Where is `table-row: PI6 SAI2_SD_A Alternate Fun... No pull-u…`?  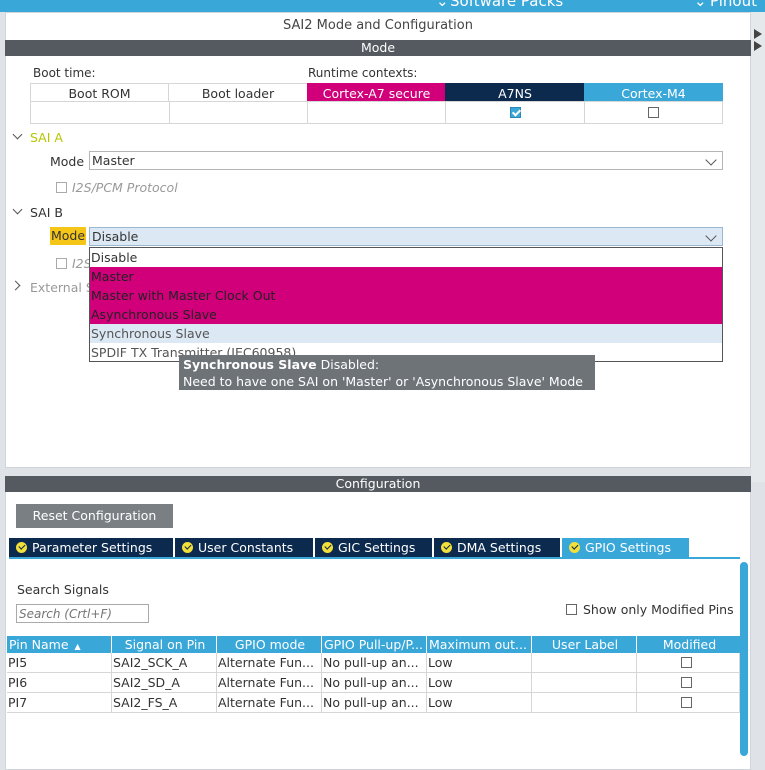
table-row: PI6 SAI2_SD_A Alternate Fun... No pull-u… is located at coordinates (373, 683).